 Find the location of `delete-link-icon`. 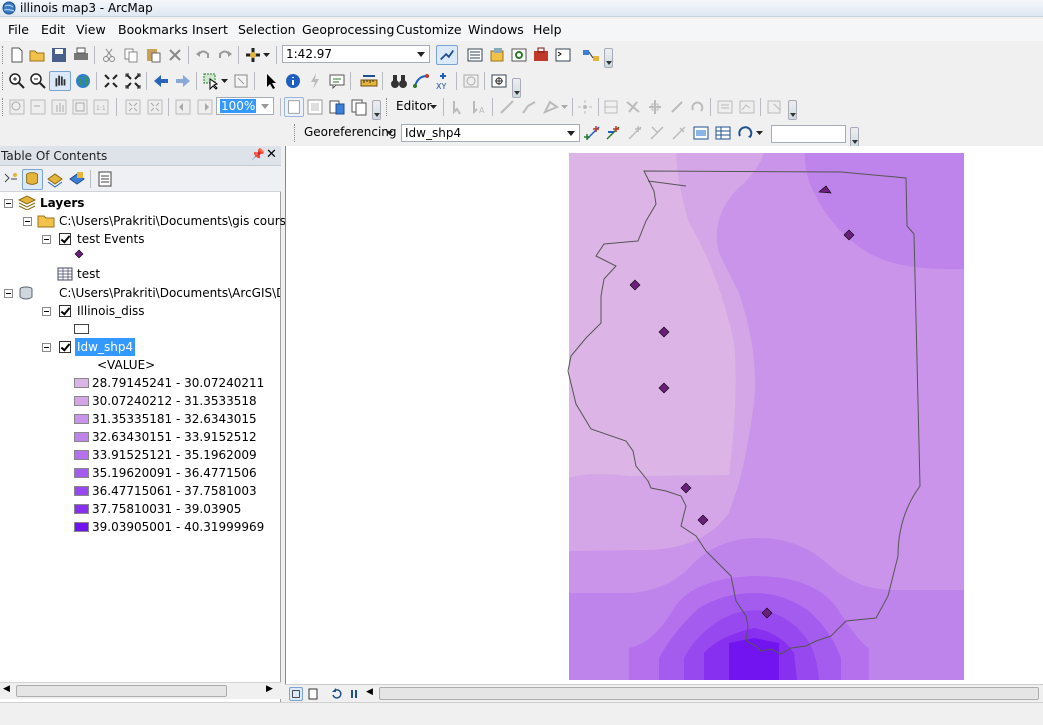

delete-link-icon is located at coordinates (657, 133).